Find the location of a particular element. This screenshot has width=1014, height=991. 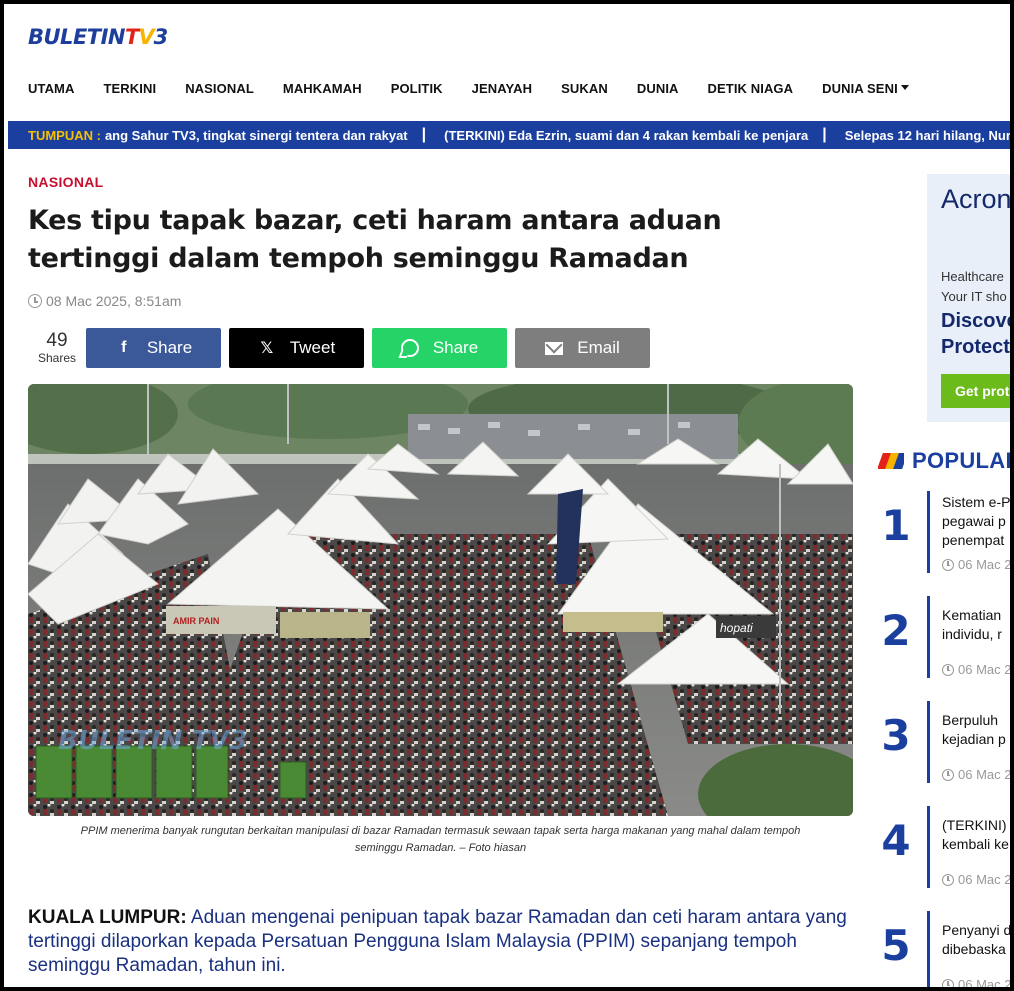

photo-watermark: BULETIN TV3 is located at coordinates (152, 741).